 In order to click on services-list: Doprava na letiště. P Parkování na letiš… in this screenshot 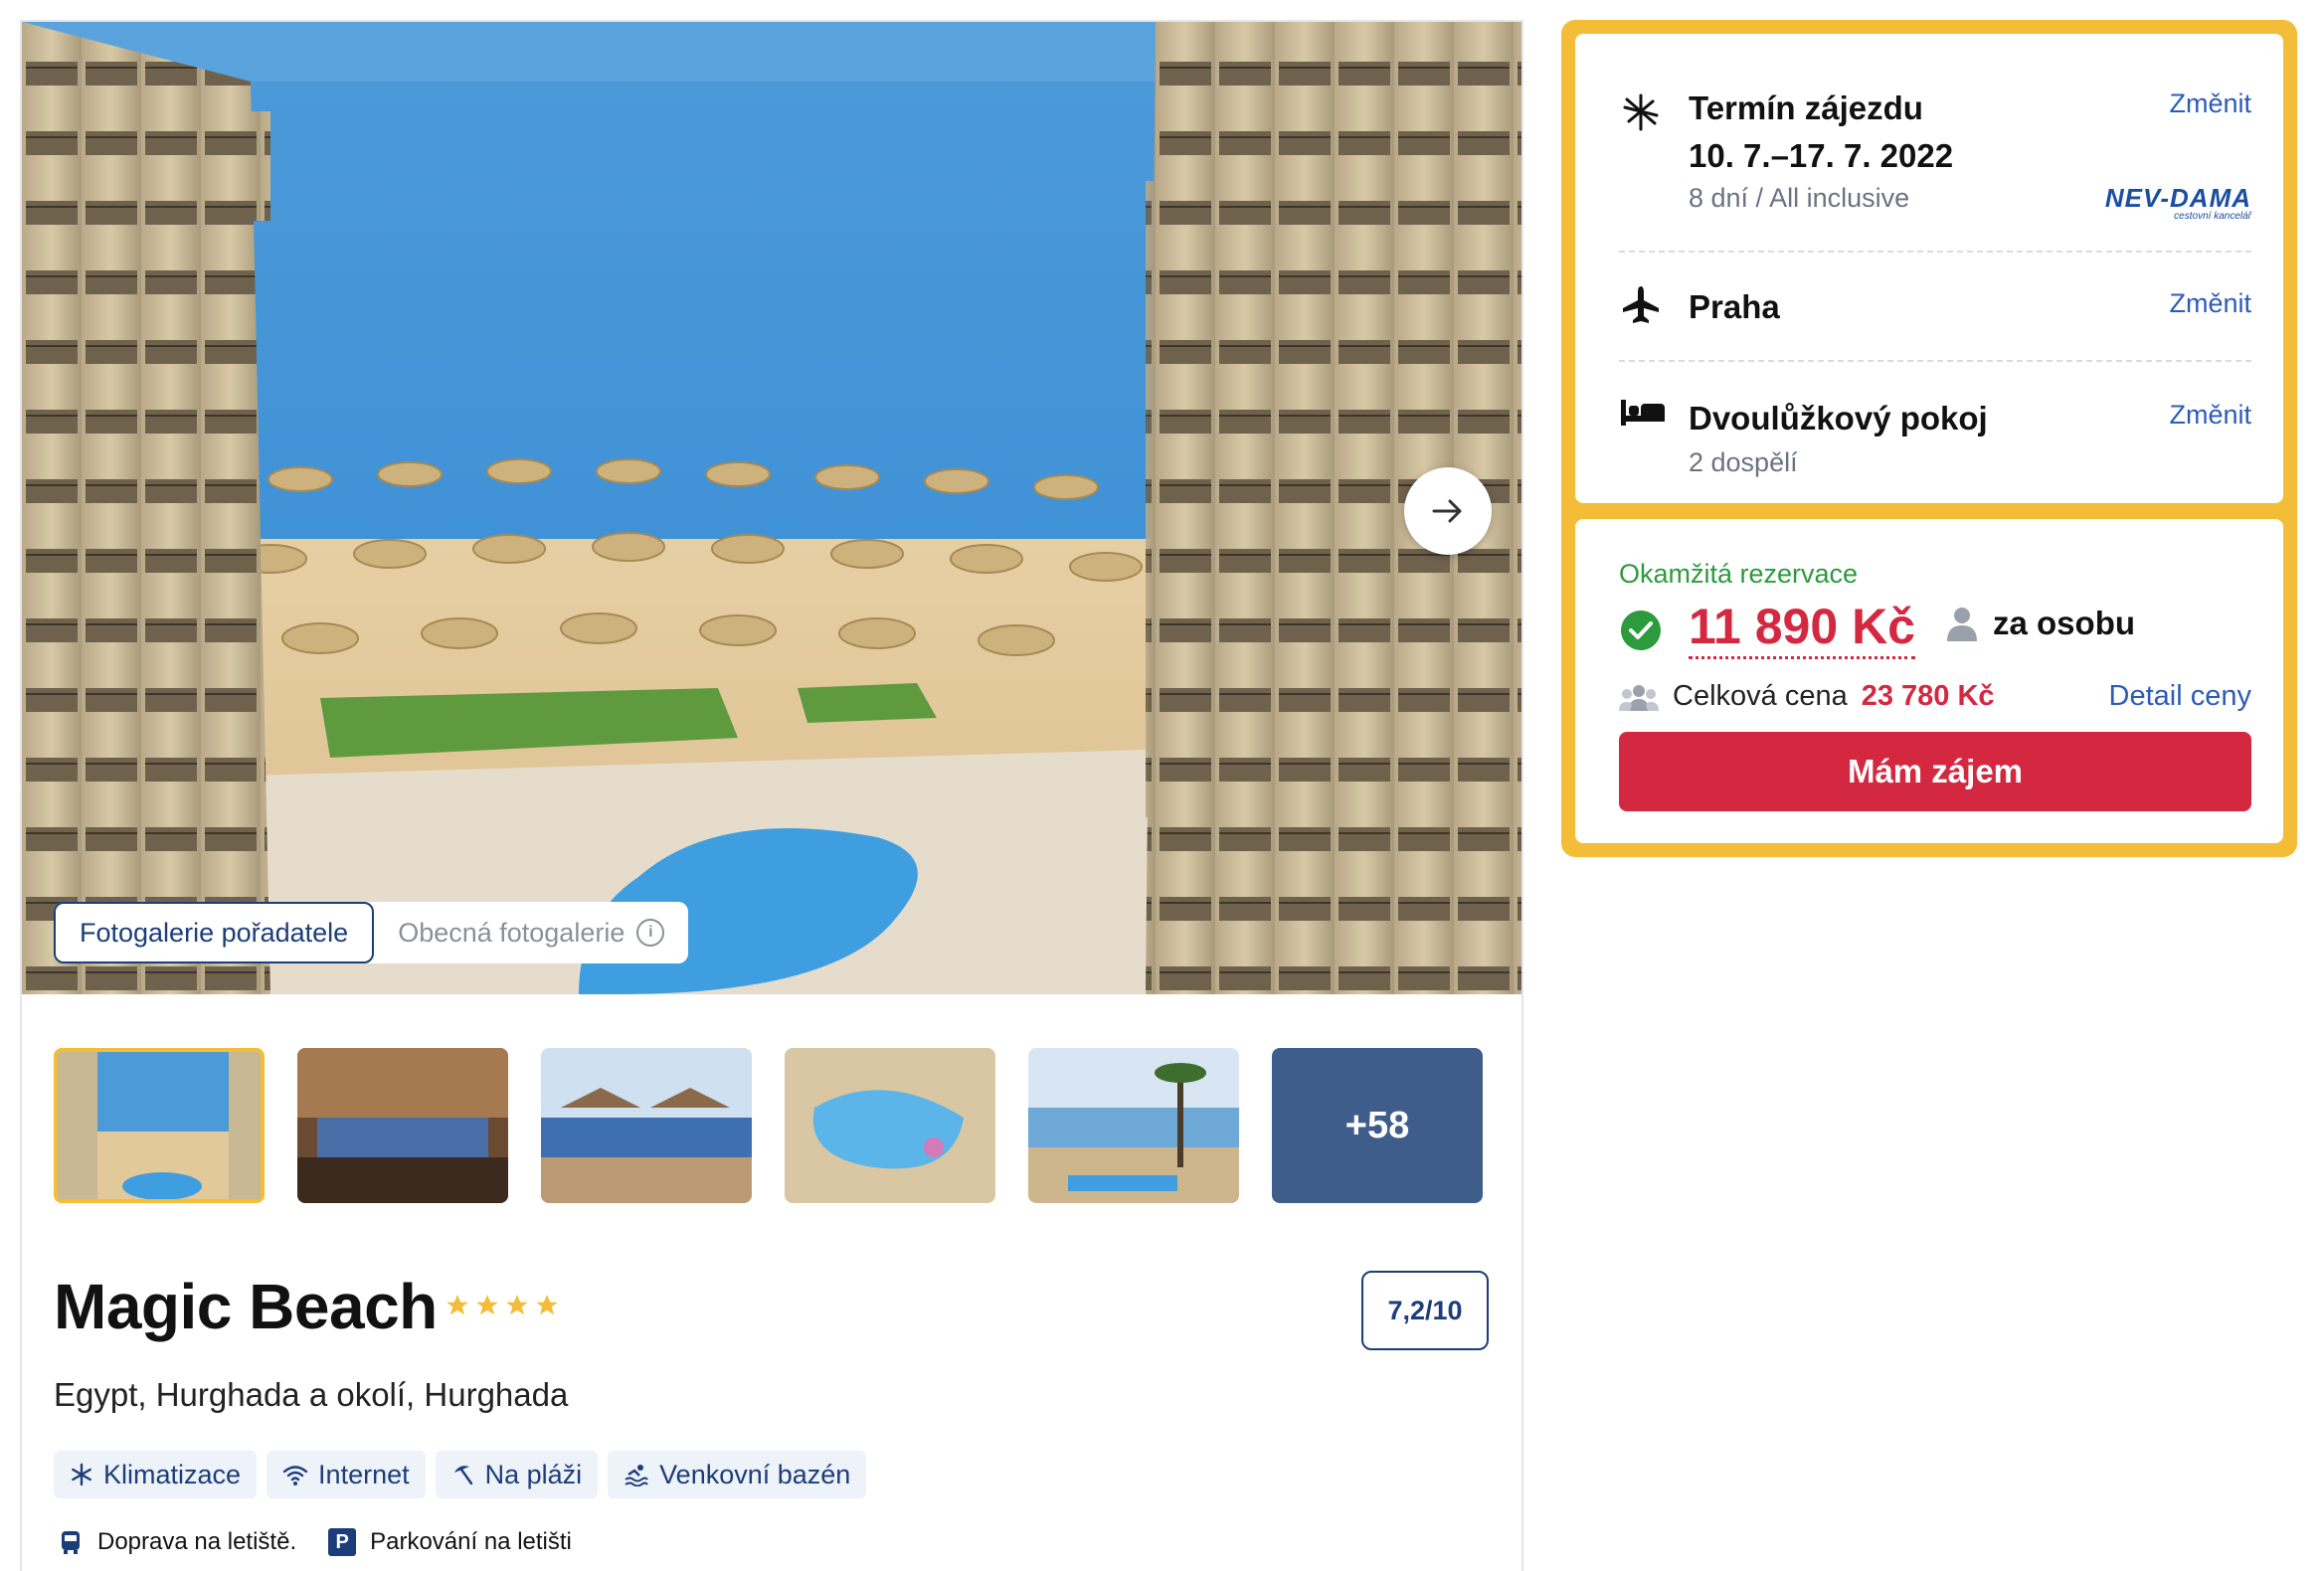, I will do `click(315, 1542)`.